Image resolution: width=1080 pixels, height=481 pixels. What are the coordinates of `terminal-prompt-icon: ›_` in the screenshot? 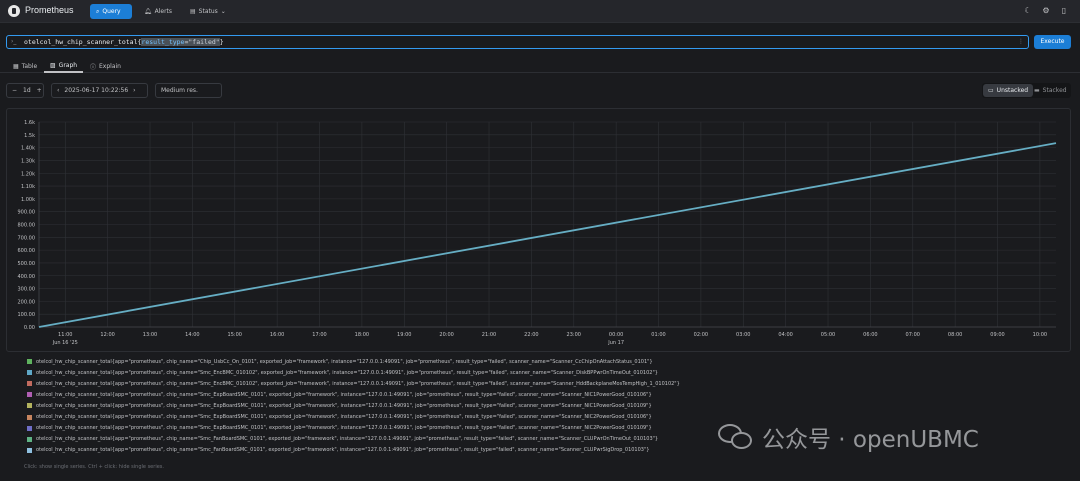 It's located at (14, 41).